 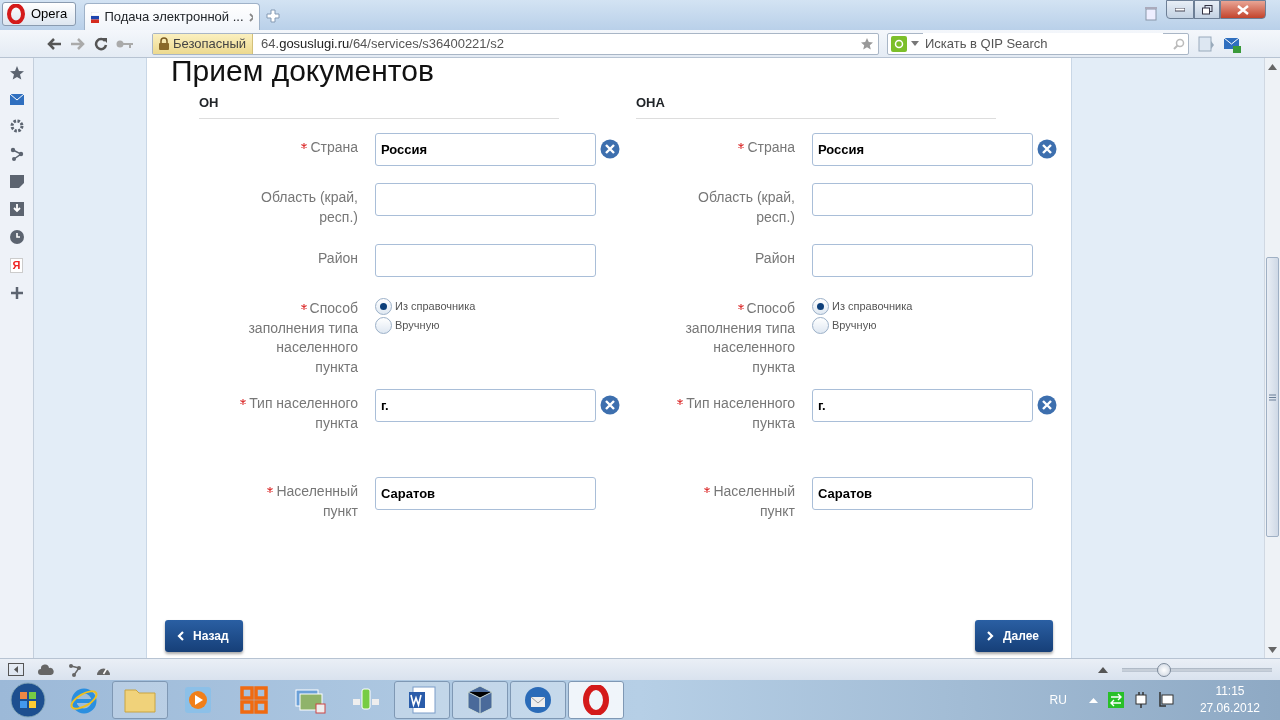 What do you see at coordinates (16, 181) in the screenshot?
I see `note-icon` at bounding box center [16, 181].